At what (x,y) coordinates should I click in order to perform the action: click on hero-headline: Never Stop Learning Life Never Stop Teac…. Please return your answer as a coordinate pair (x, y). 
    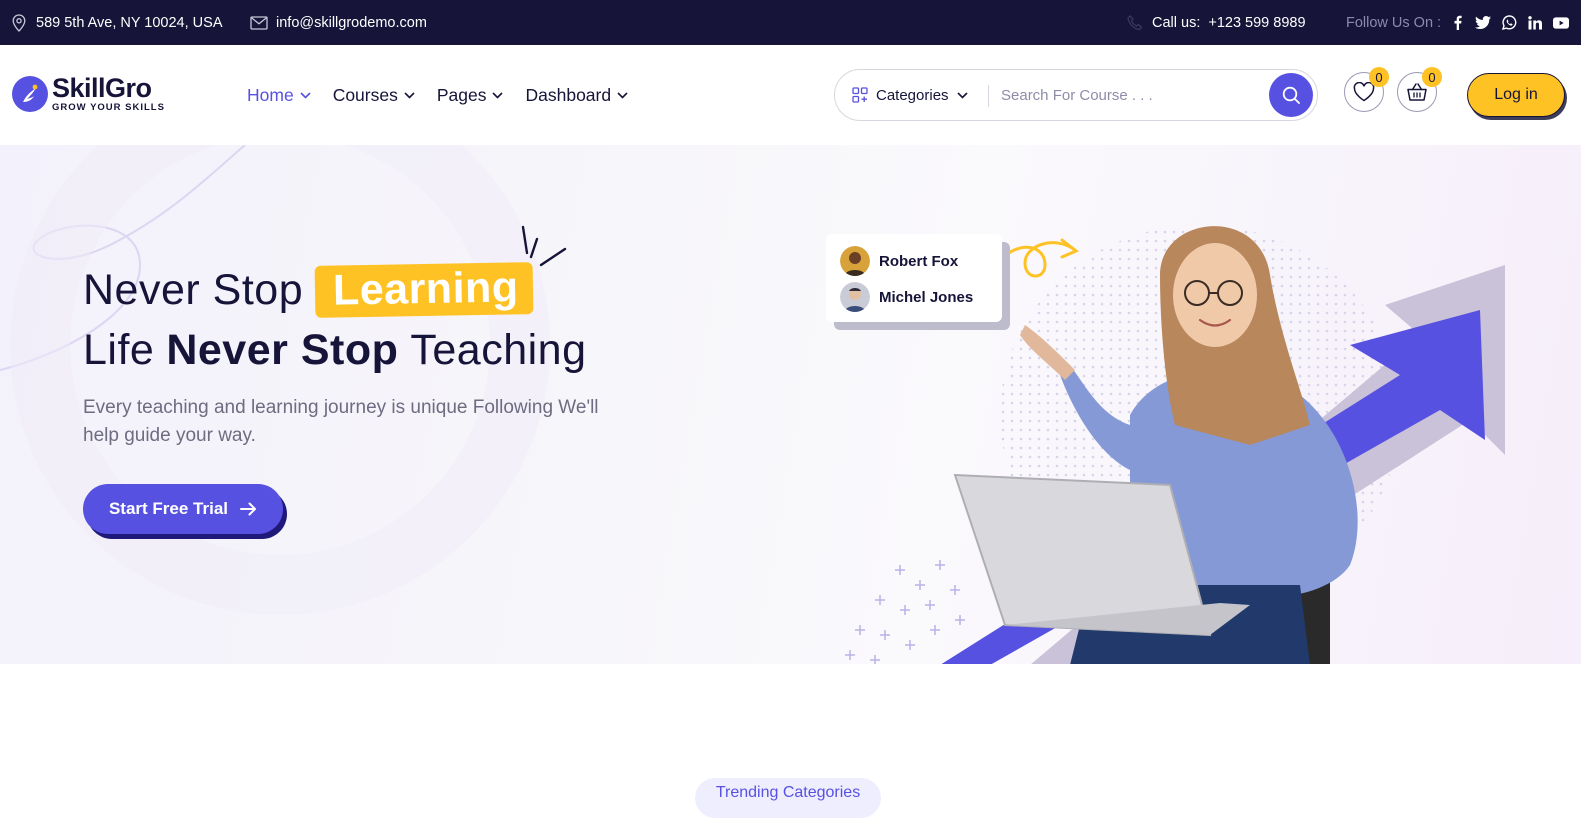
    Looking at the image, I should click on (335, 320).